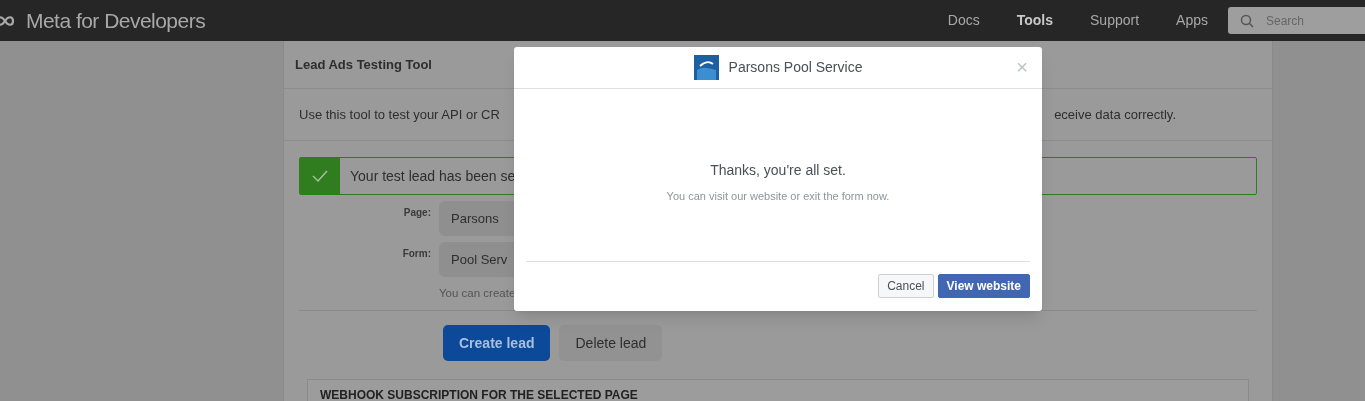  What do you see at coordinates (778, 196) in the screenshot?
I see `message-subtext: You can visit our website or exit the form now.` at bounding box center [778, 196].